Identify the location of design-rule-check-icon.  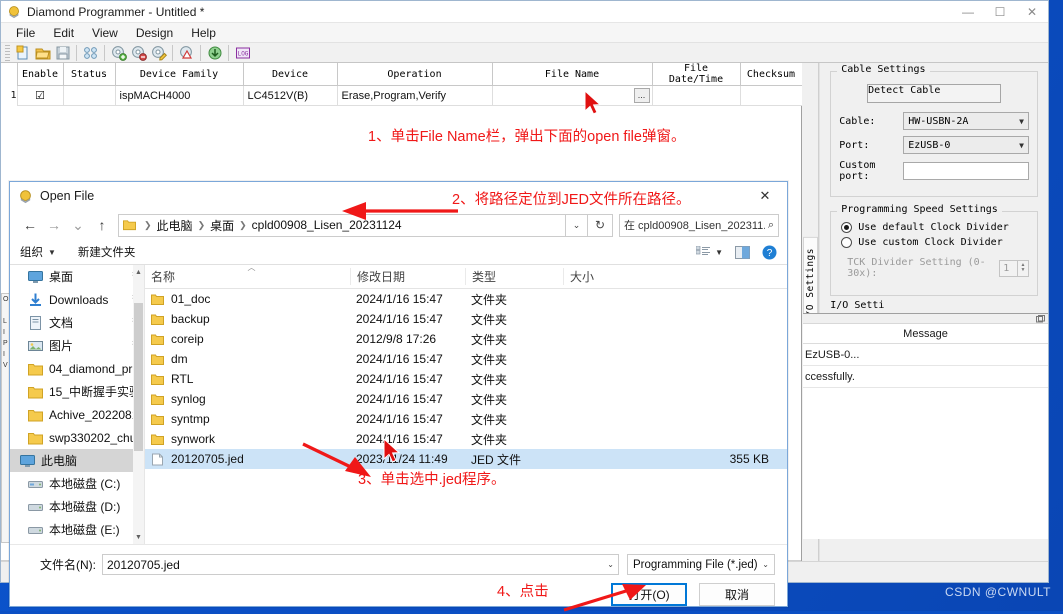
(186, 52).